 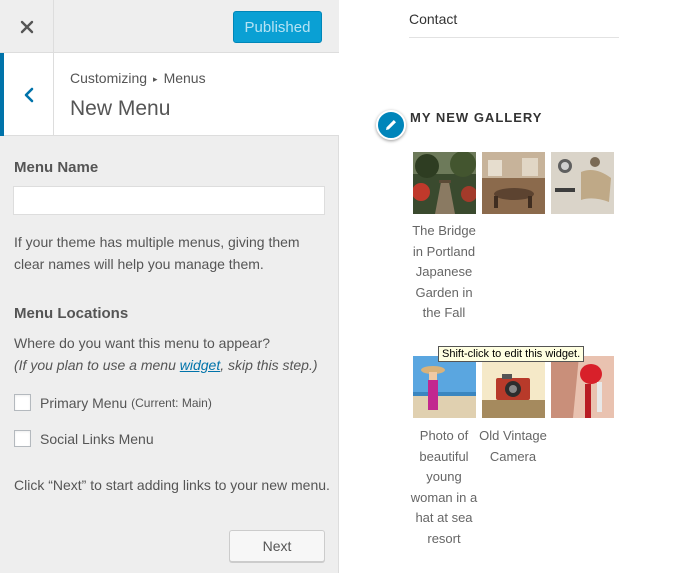 I want to click on location-social-links-menu: Social Links Menu, so click(x=84, y=438).